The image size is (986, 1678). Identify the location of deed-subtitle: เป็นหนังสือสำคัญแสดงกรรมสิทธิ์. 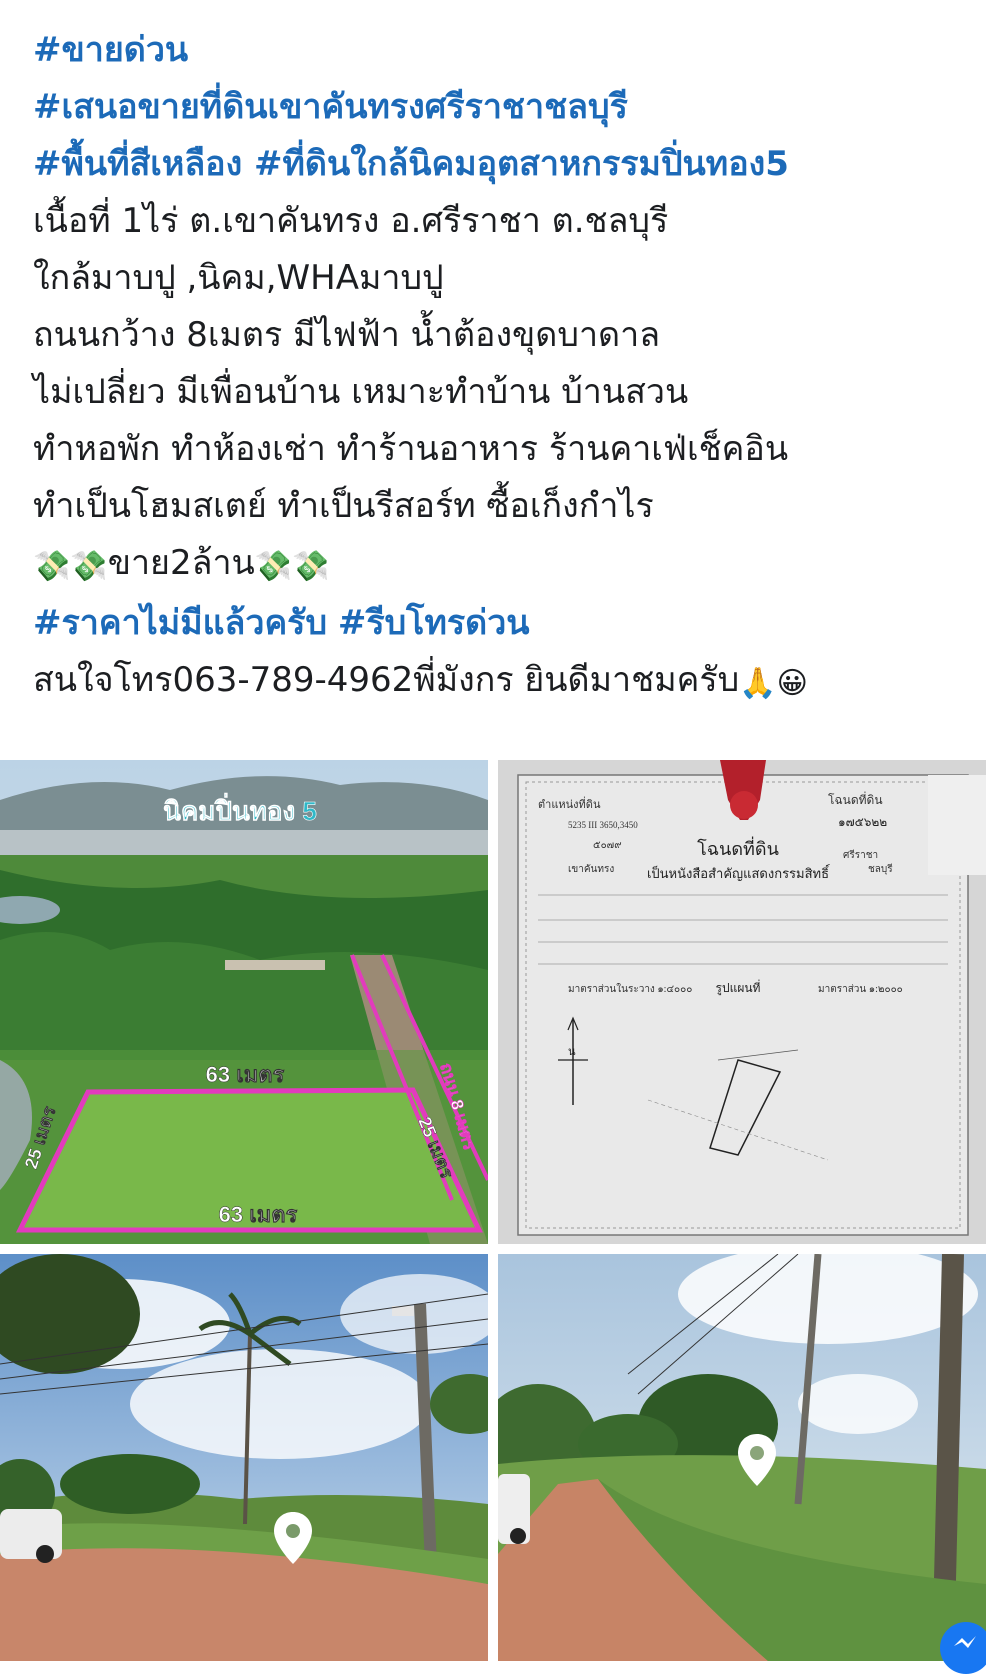
(739, 872).